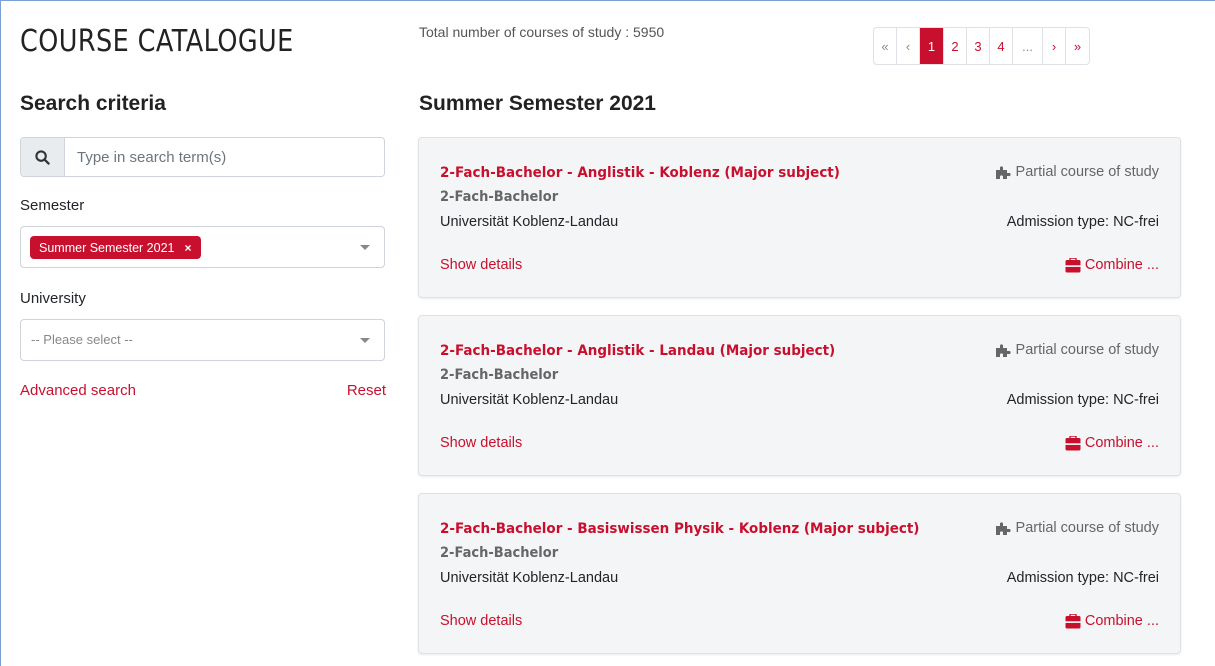 This screenshot has height=666, width=1215. What do you see at coordinates (202, 247) in the screenshot?
I see `semester-select: Summer Semester 2021 ×` at bounding box center [202, 247].